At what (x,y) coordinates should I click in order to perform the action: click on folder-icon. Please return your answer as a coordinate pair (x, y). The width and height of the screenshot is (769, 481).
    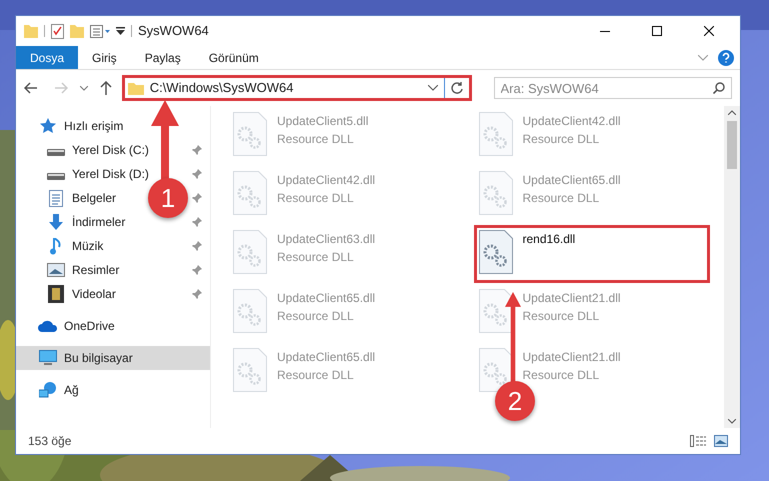
    Looking at the image, I should click on (136, 88).